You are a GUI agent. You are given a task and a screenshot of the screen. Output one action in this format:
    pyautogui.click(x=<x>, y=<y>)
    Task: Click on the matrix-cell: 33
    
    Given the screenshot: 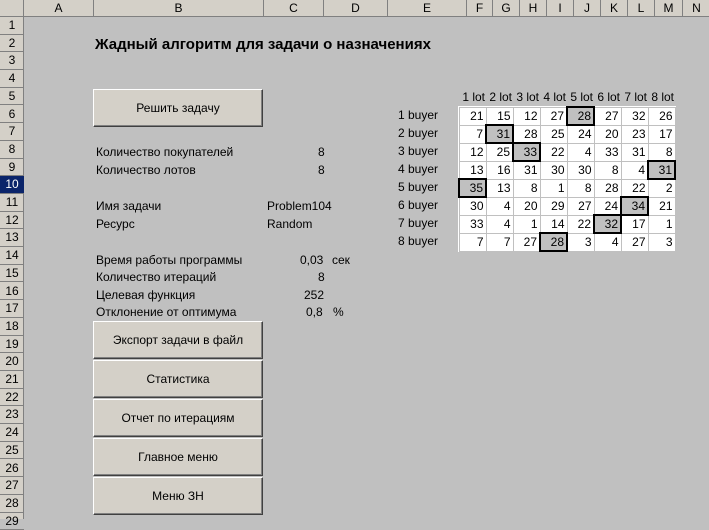 What is the action you would take?
    pyautogui.click(x=607, y=152)
    